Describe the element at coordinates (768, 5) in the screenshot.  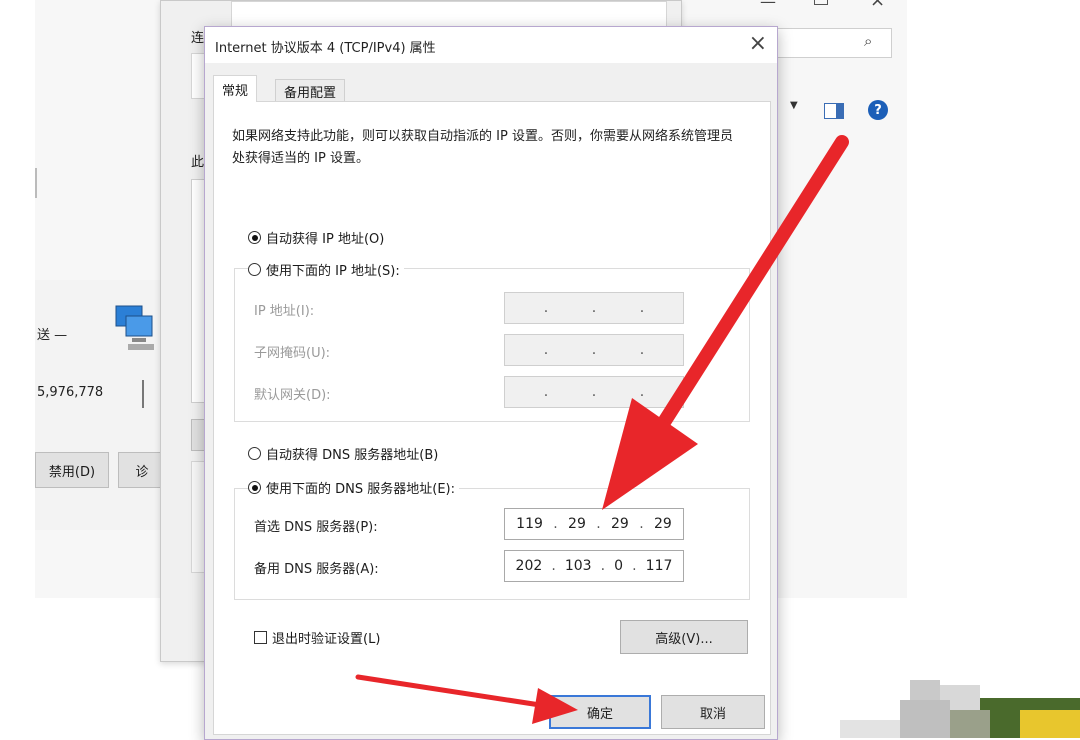
I see `minimize-icon: —` at that location.